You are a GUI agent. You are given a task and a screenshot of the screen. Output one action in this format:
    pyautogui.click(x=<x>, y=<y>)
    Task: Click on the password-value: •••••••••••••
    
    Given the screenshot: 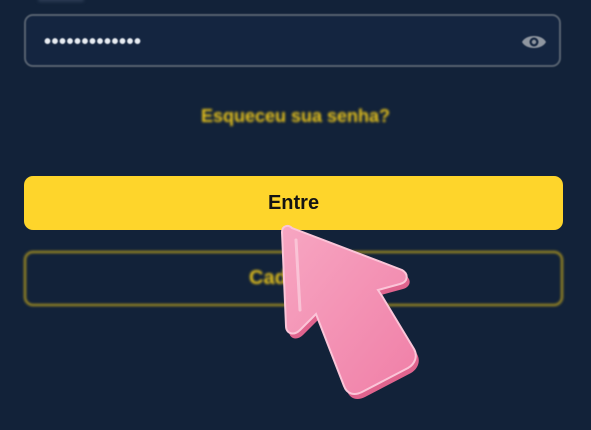 What is the action you would take?
    pyautogui.click(x=93, y=42)
    